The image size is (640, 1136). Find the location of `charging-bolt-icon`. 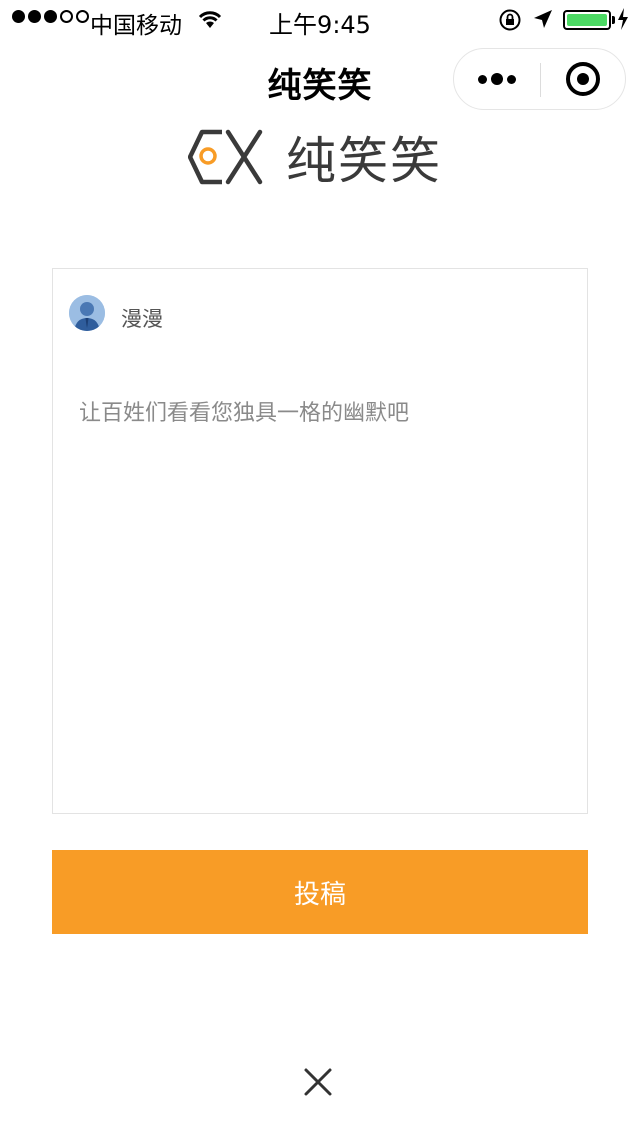

charging-bolt-icon is located at coordinates (623, 22).